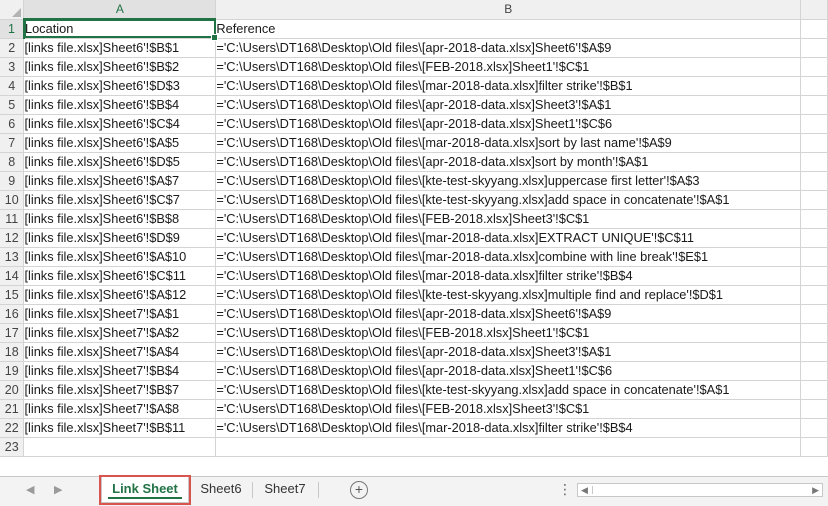 This screenshot has height=506, width=828. I want to click on horizontal-scrollbar: ◀ ▶, so click(700, 490).